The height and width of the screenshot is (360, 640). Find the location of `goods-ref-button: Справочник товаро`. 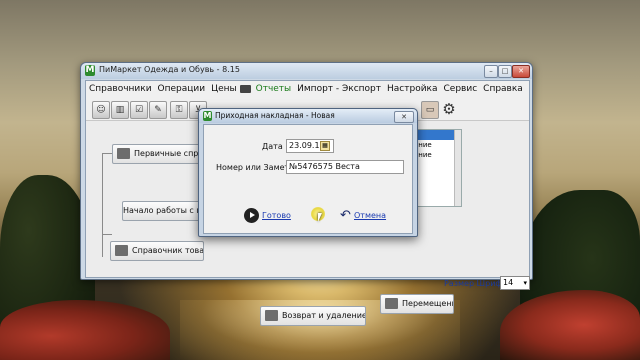

goods-ref-button: Справочник товаро is located at coordinates (157, 251).